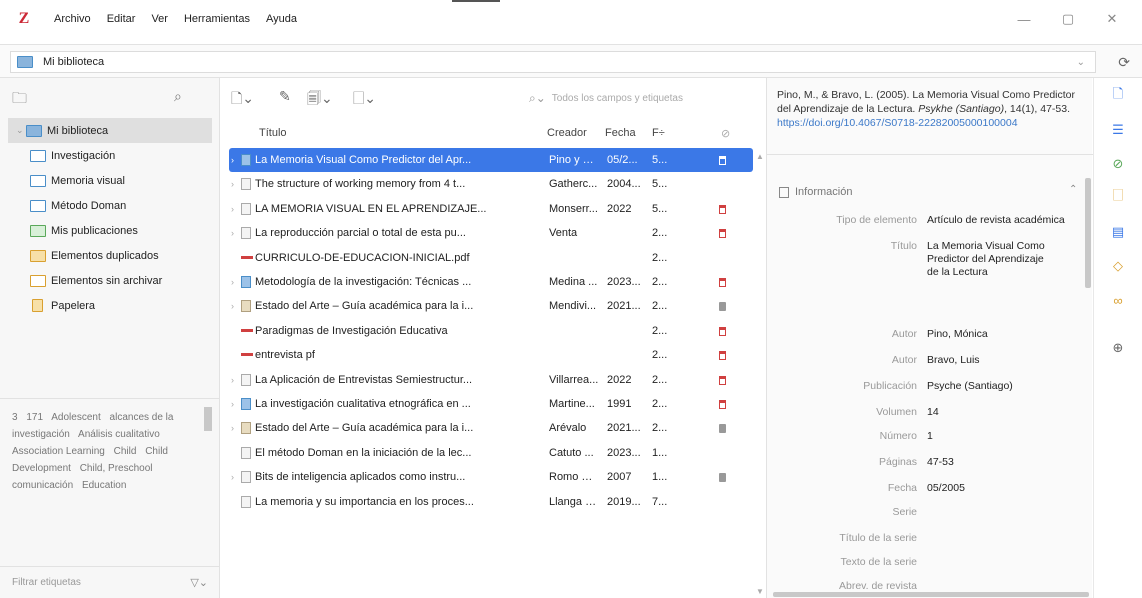  Describe the element at coordinates (1124, 62) in the screenshot. I see `sync-icon: ⟳` at that location.